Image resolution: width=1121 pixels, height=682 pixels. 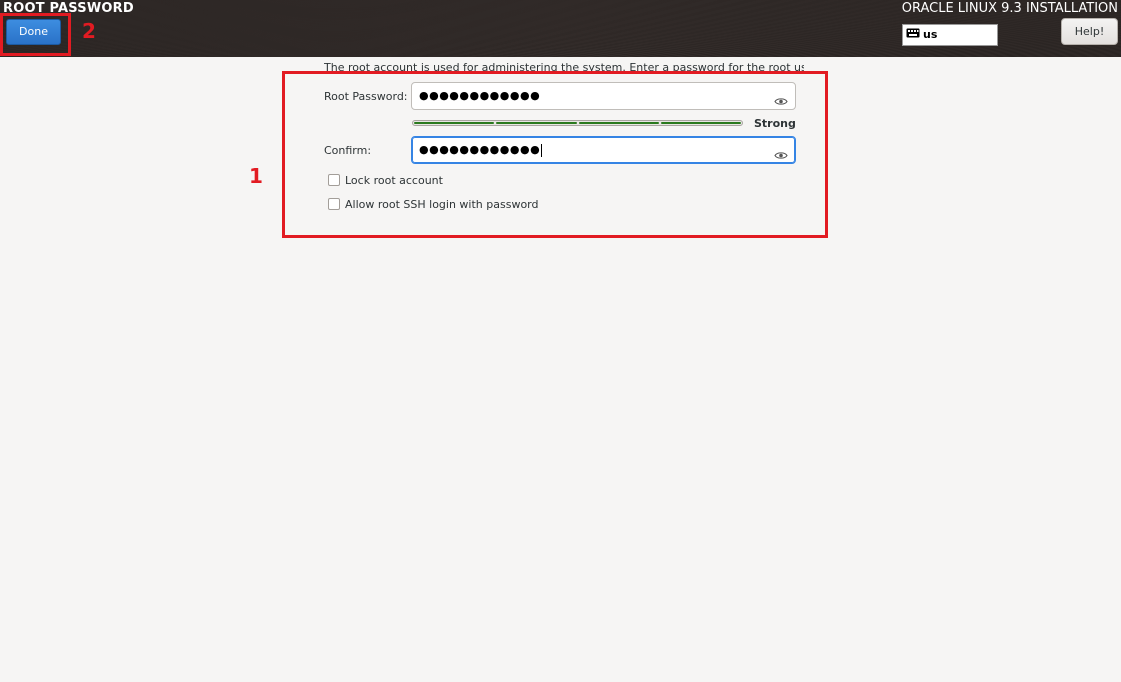 What do you see at coordinates (256, 176) in the screenshot?
I see `annotation-label-1: 1` at bounding box center [256, 176].